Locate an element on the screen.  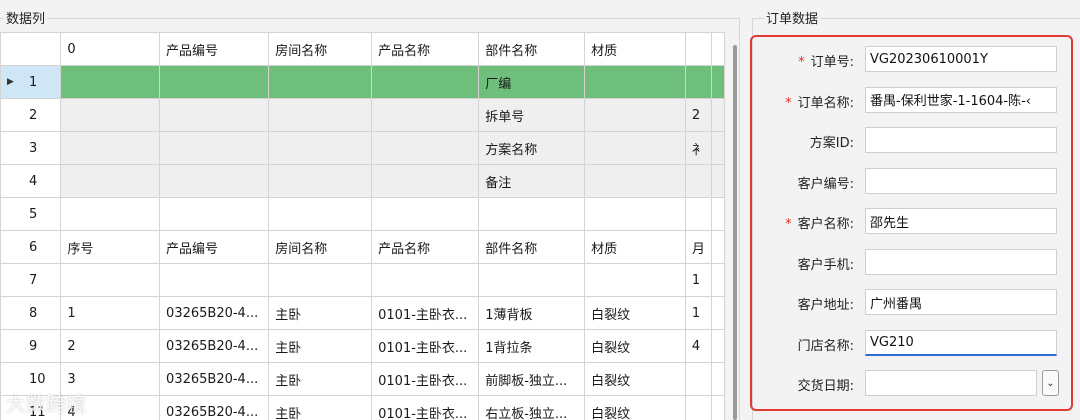
grid-vertical-scrollbar is located at coordinates (735, 232).